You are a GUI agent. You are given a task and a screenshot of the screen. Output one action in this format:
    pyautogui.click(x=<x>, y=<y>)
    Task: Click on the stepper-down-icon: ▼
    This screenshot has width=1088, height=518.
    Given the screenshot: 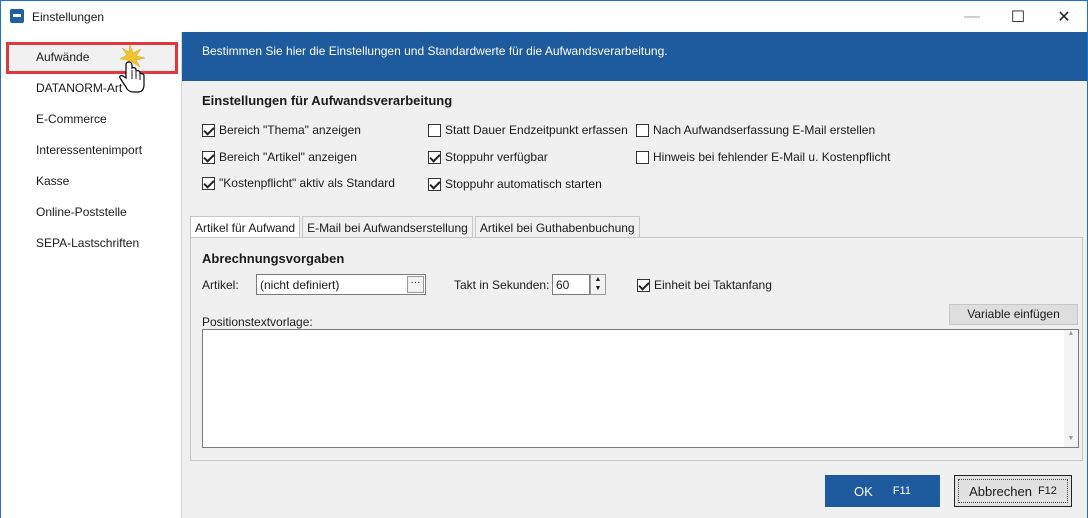 What is the action you would take?
    pyautogui.click(x=598, y=288)
    